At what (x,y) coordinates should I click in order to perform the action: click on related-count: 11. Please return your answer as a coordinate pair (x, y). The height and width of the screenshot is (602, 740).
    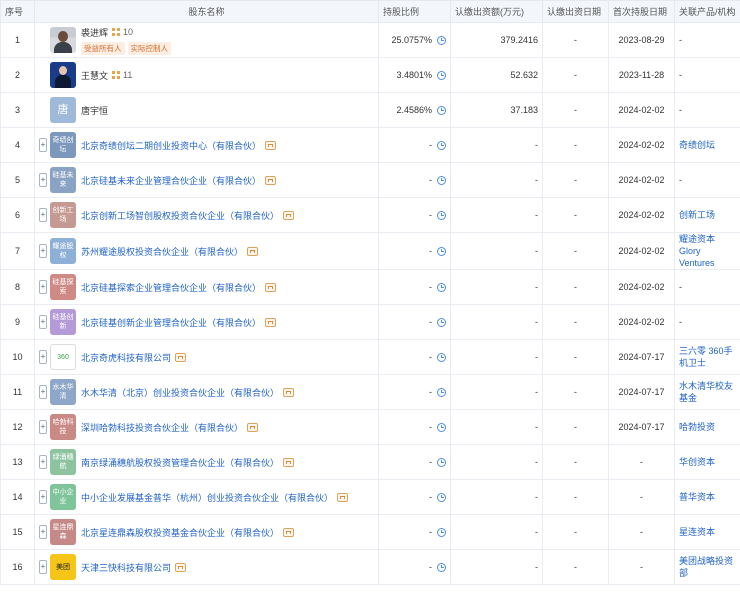
    Looking at the image, I should click on (127, 75).